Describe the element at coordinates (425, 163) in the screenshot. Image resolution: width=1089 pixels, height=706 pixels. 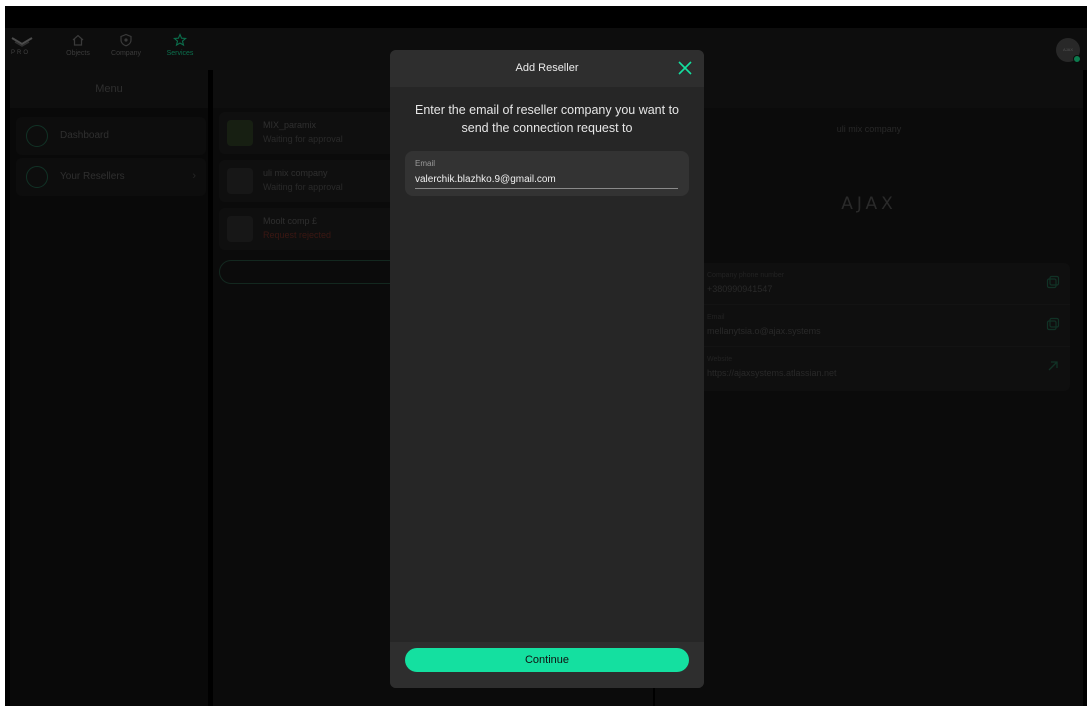
I see `email-field-label: Email` at that location.